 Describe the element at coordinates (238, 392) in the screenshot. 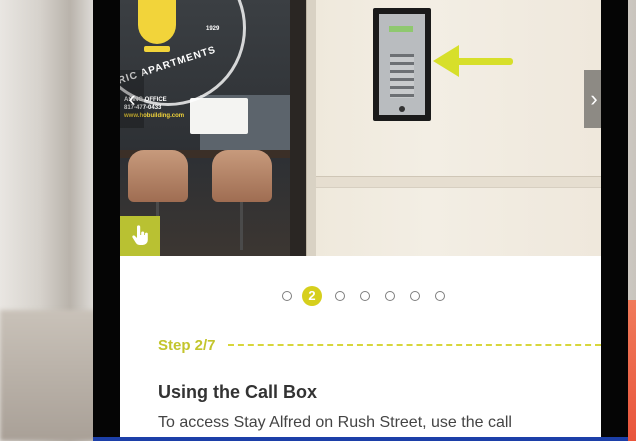

I see `step-title: Using the Call Box` at that location.